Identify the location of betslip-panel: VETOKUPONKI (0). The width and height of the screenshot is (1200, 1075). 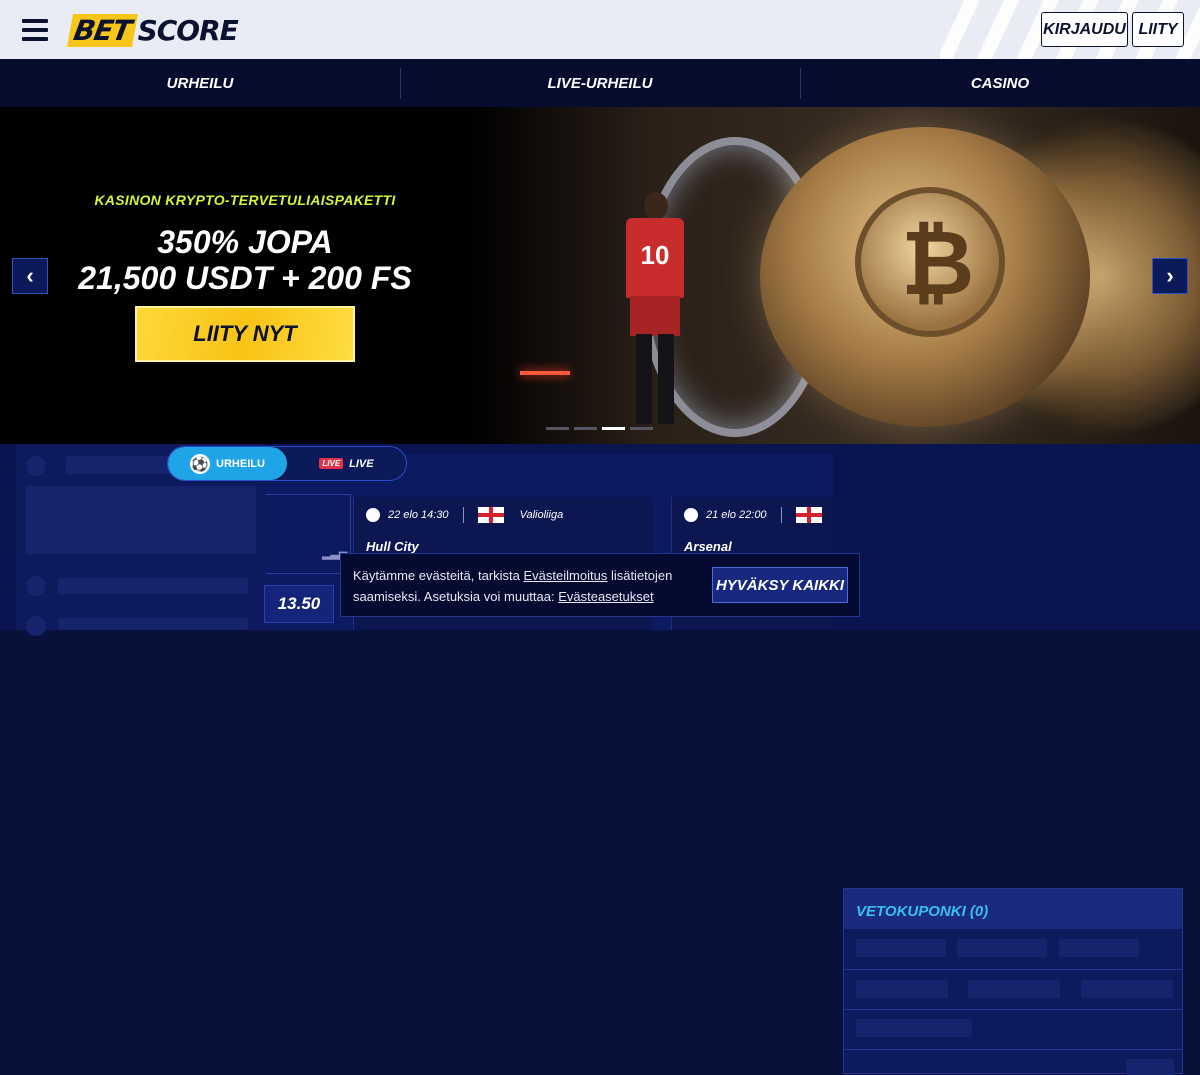
(1013, 981).